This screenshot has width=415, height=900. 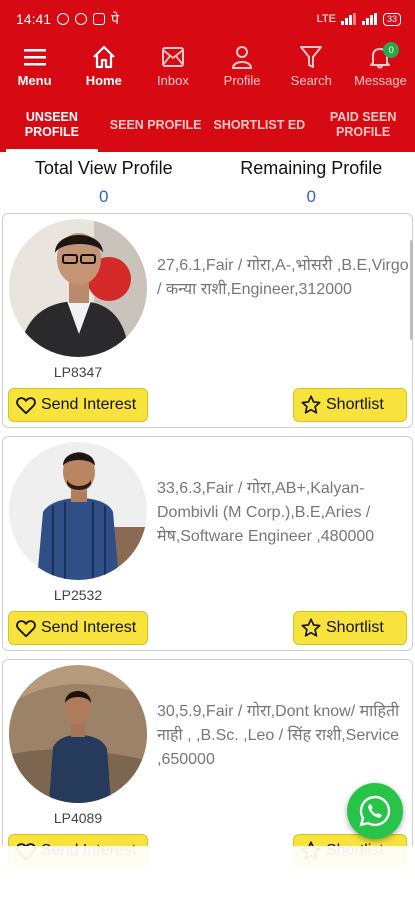 What do you see at coordinates (391, 19) in the screenshot?
I see `battery-icon: 33` at bounding box center [391, 19].